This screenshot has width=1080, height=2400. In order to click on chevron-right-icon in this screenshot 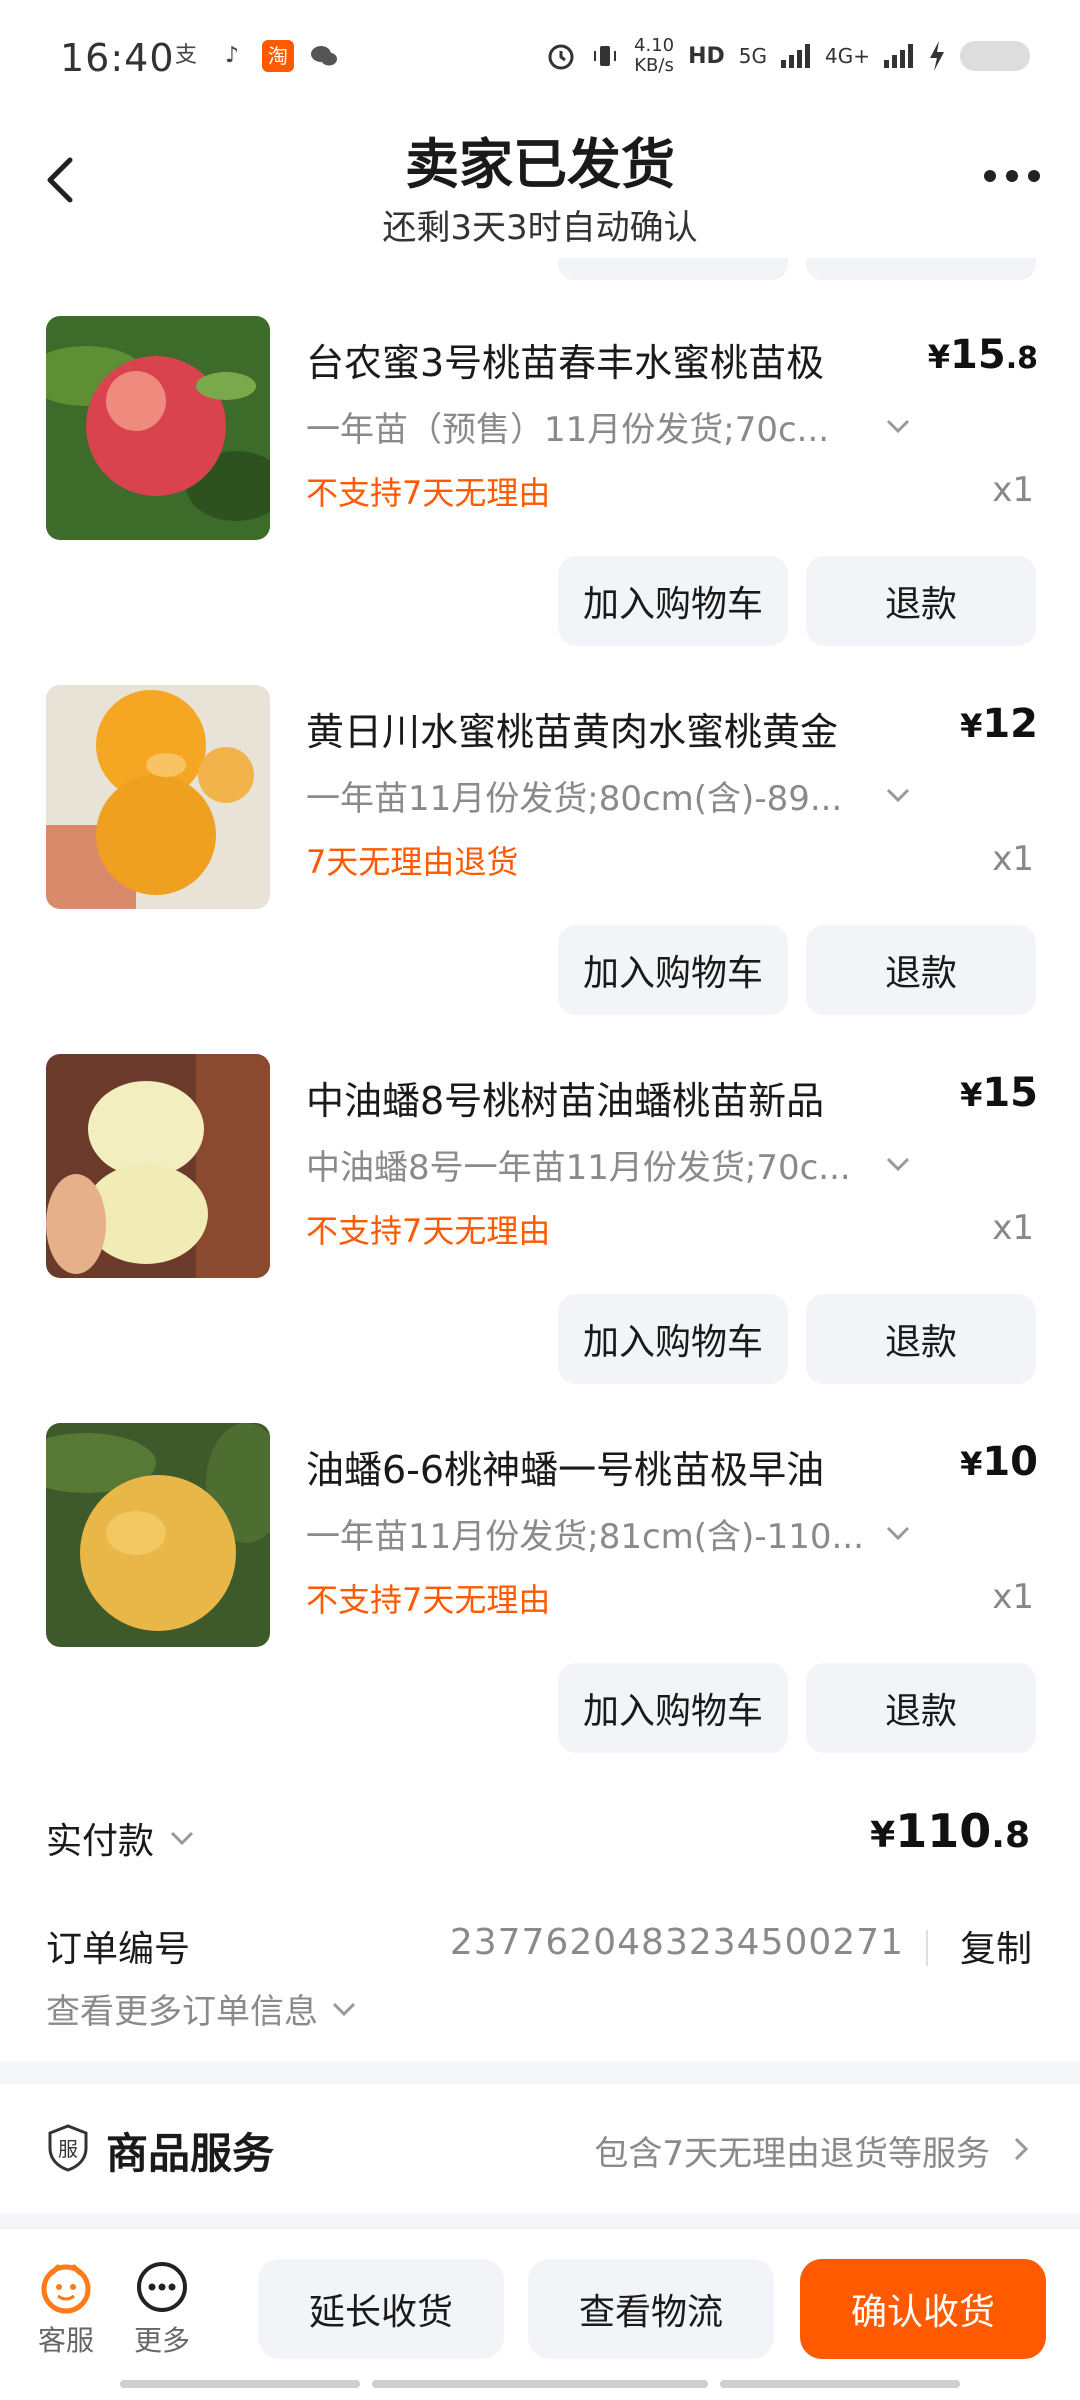, I will do `click(1021, 2149)`.